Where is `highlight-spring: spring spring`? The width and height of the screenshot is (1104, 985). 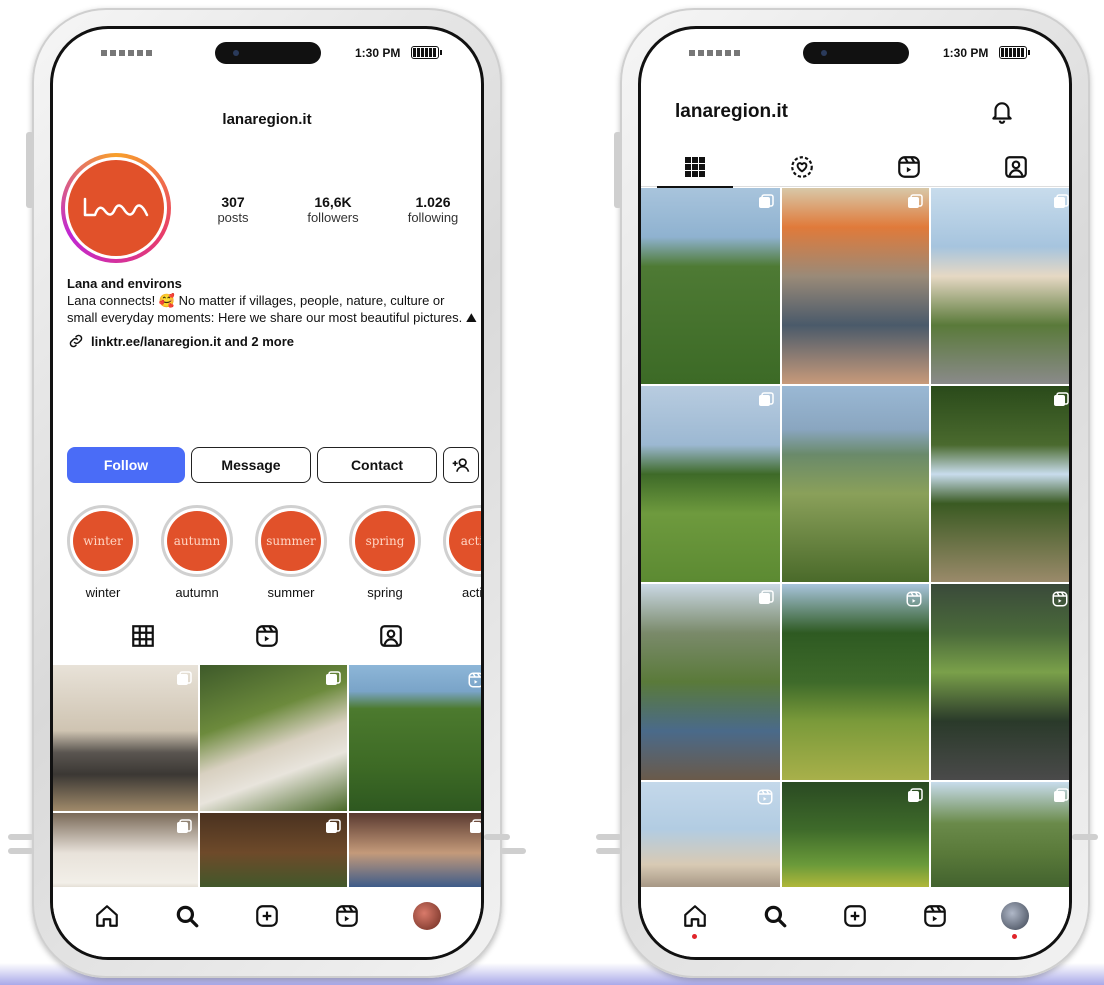 highlight-spring: spring spring is located at coordinates (385, 552).